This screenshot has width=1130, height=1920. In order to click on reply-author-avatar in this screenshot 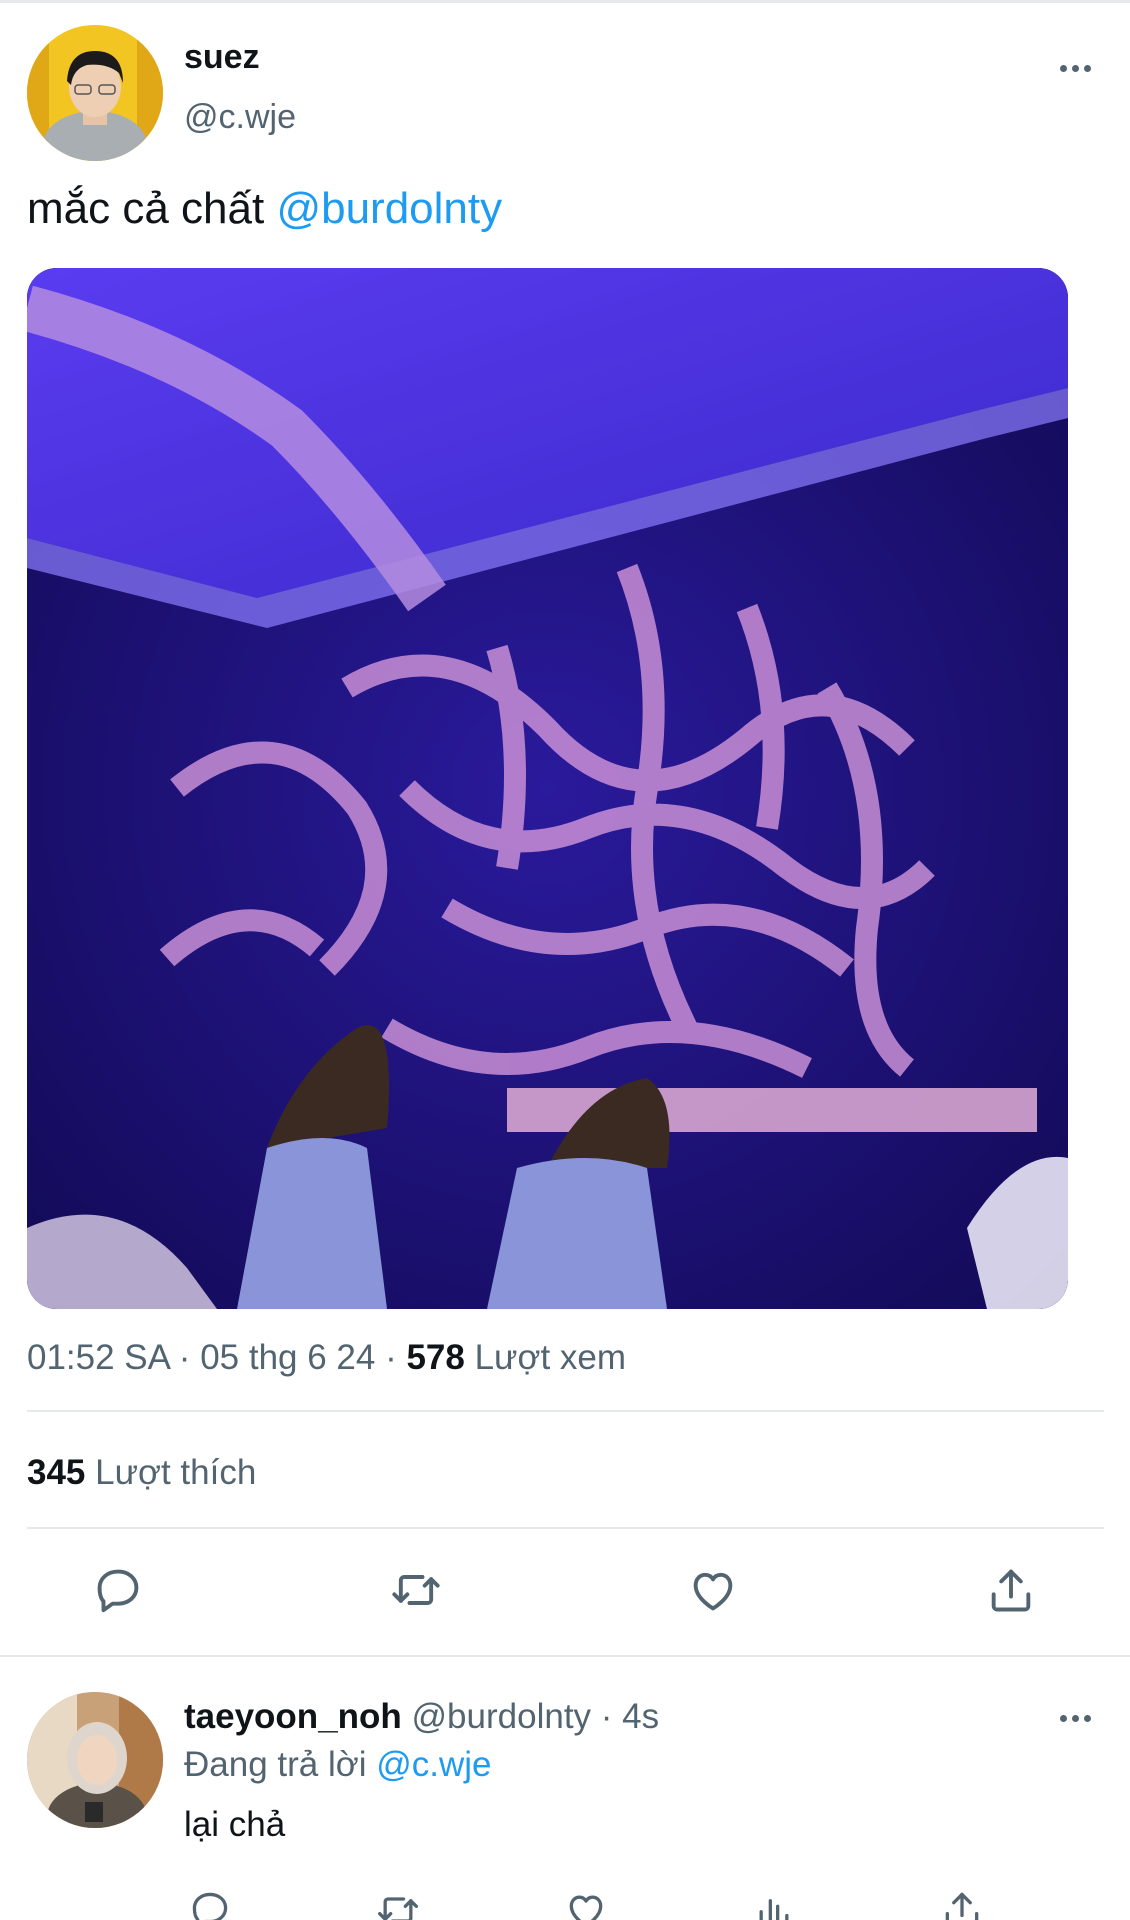, I will do `click(95, 1760)`.